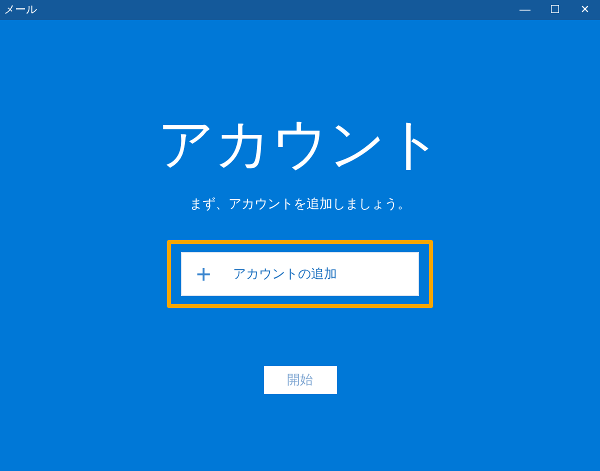 Image resolution: width=600 pixels, height=471 pixels. What do you see at coordinates (585, 10) in the screenshot?
I see `close-button: ✕` at bounding box center [585, 10].